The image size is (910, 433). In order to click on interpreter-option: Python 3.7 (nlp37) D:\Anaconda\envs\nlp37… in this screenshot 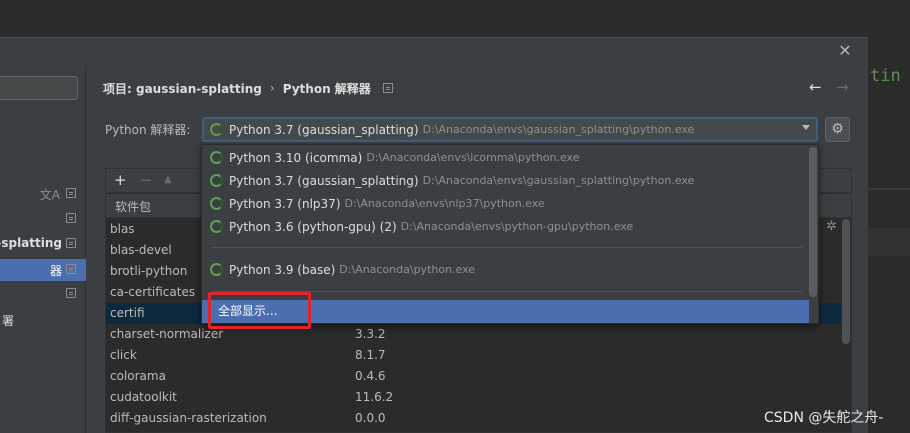, I will do `click(505, 203)`.